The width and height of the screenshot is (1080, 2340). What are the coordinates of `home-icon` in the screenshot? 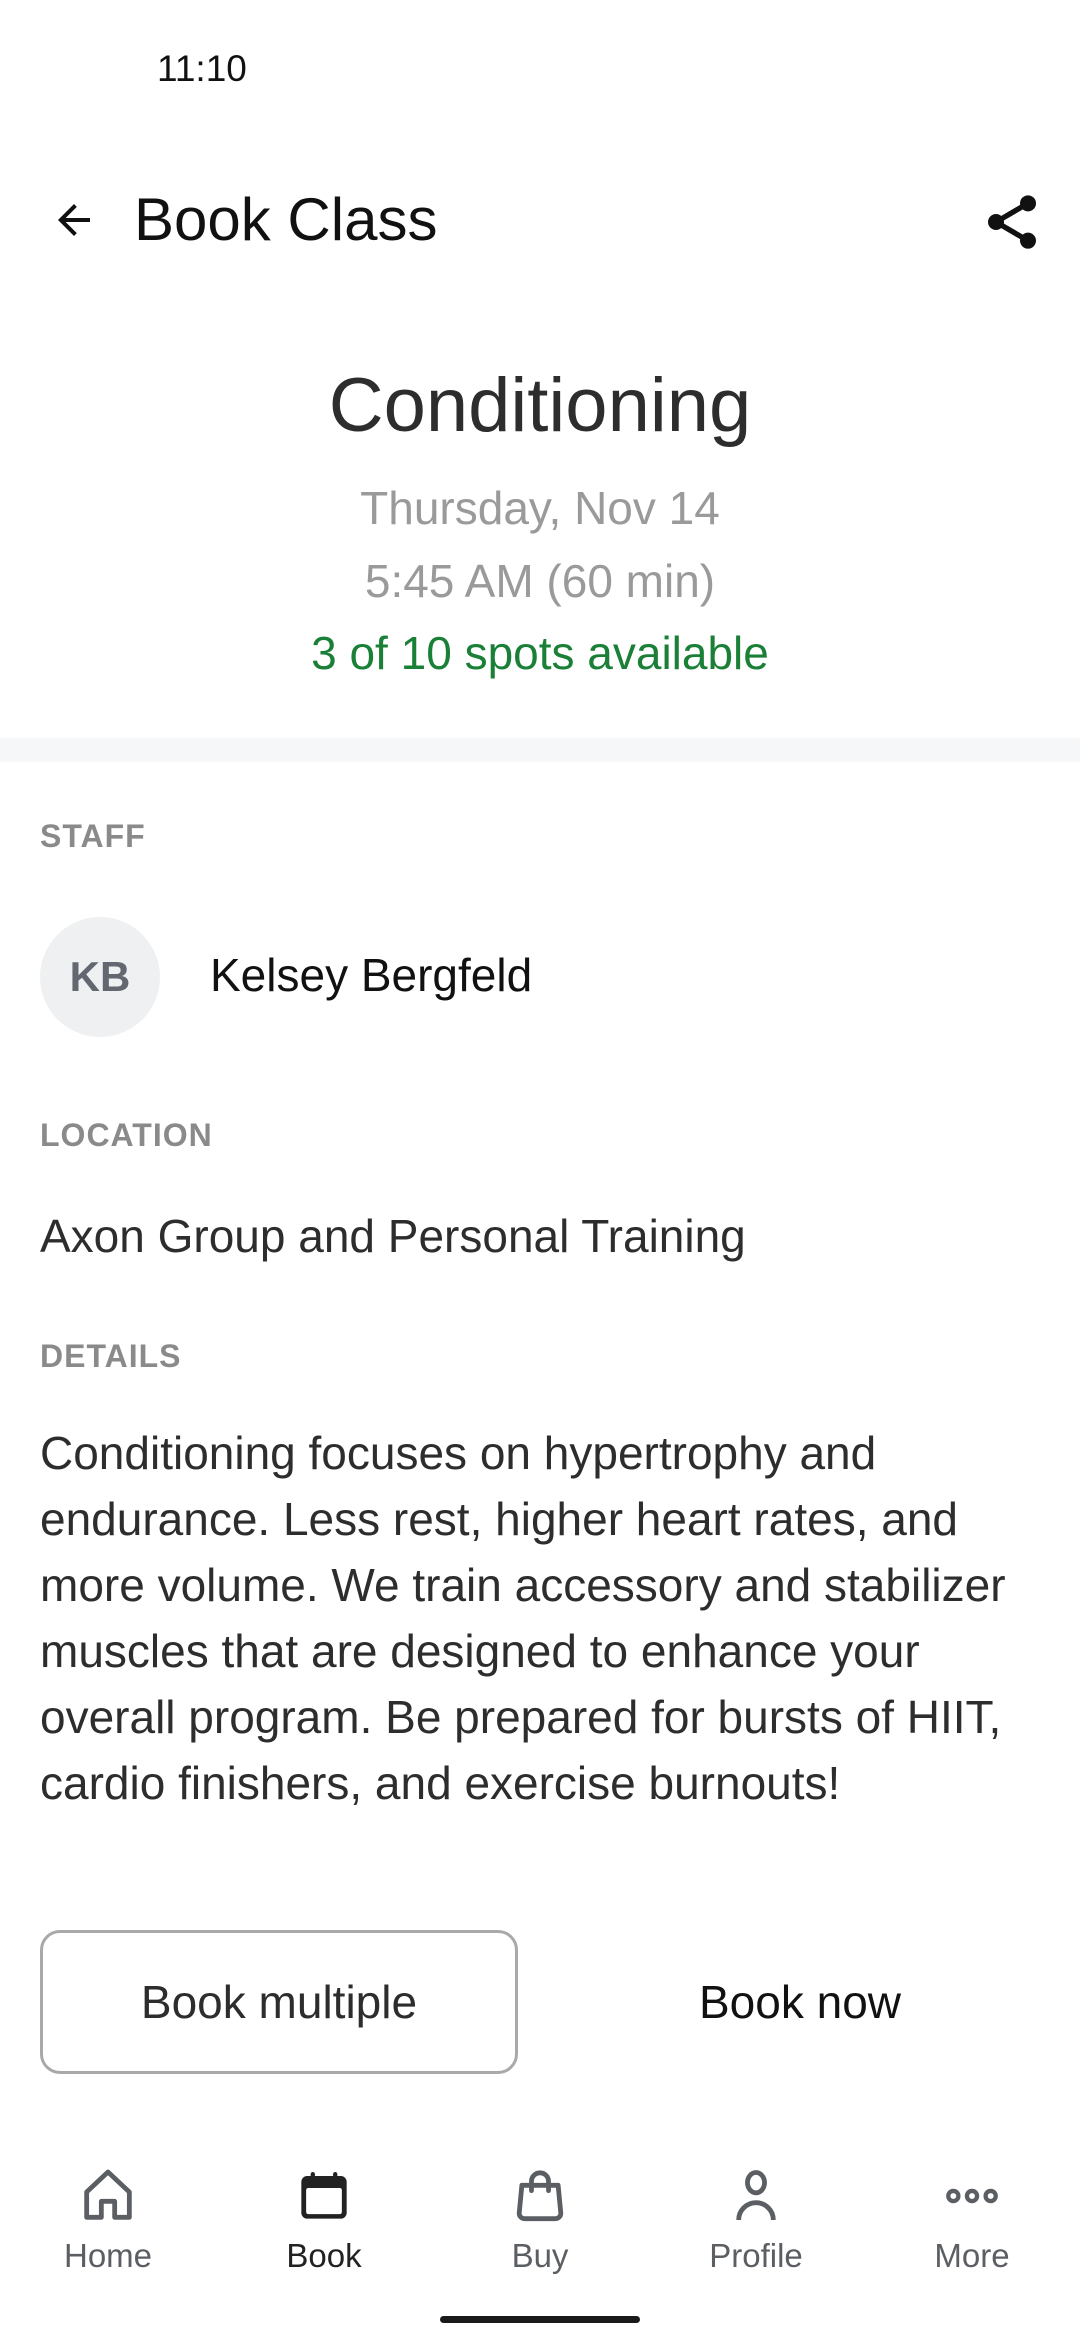 It's located at (108, 2194).